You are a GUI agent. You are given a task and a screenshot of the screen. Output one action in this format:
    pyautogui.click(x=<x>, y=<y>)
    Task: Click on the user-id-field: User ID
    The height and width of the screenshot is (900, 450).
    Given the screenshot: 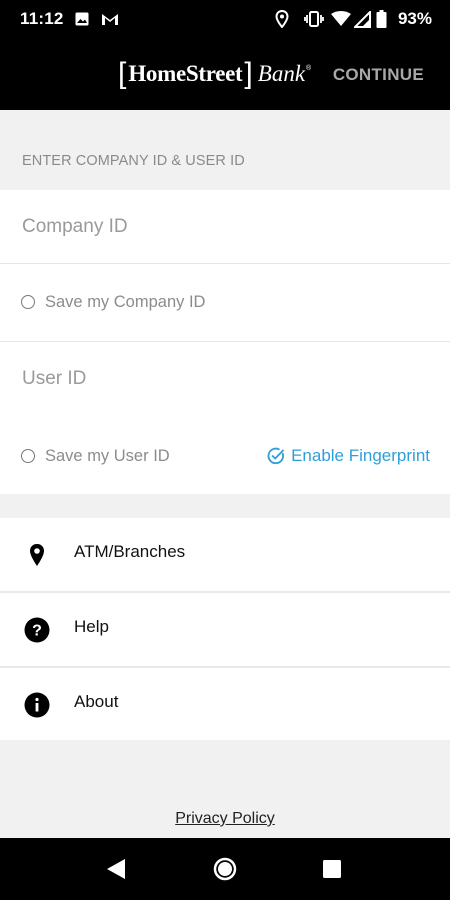 What is the action you would take?
    pyautogui.click(x=225, y=380)
    